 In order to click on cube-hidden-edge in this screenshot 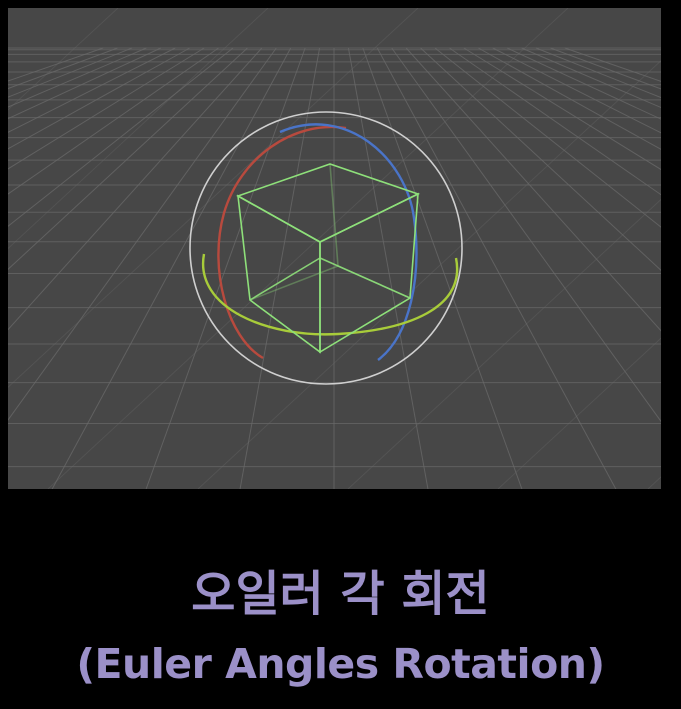, I will do `click(294, 283)`.